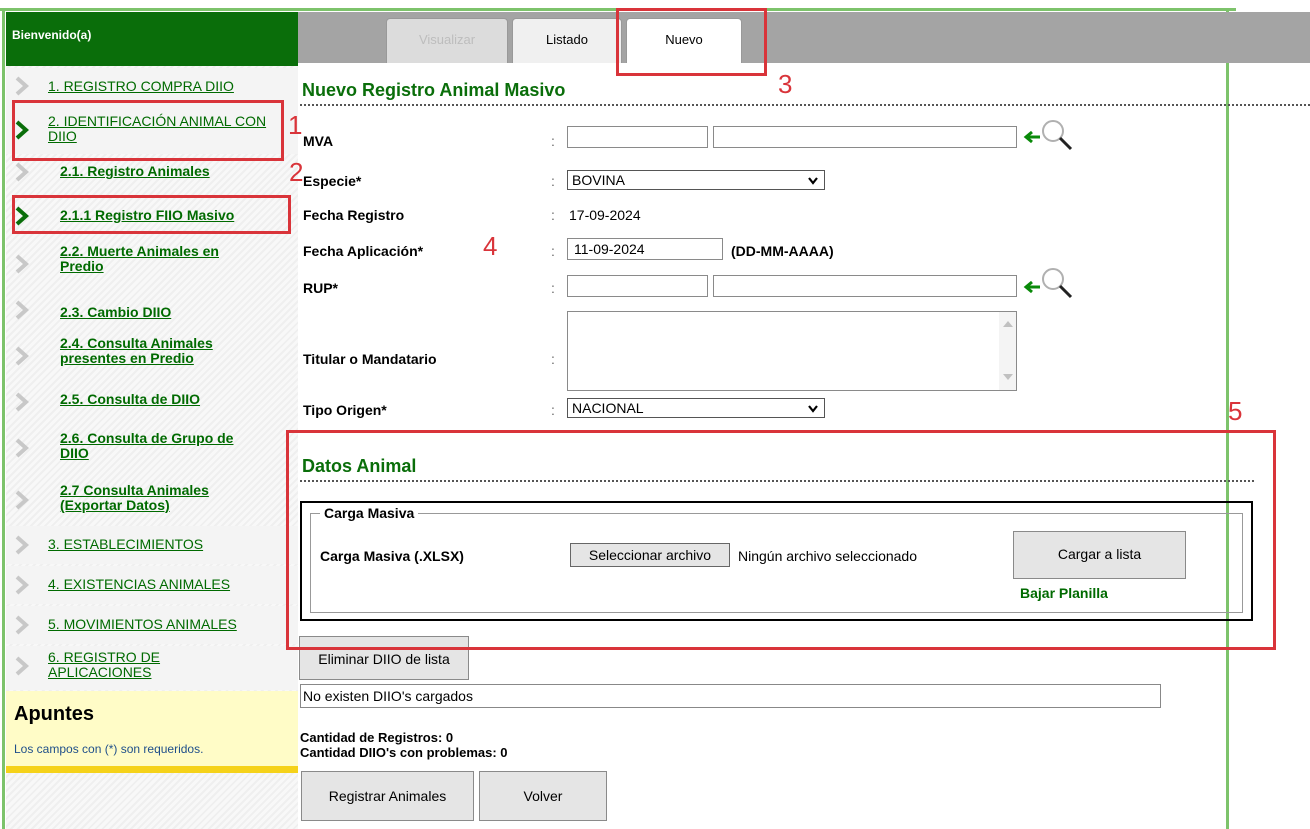  Describe the element at coordinates (490, 246) in the screenshot. I see `annotation-number-4: 4` at that location.